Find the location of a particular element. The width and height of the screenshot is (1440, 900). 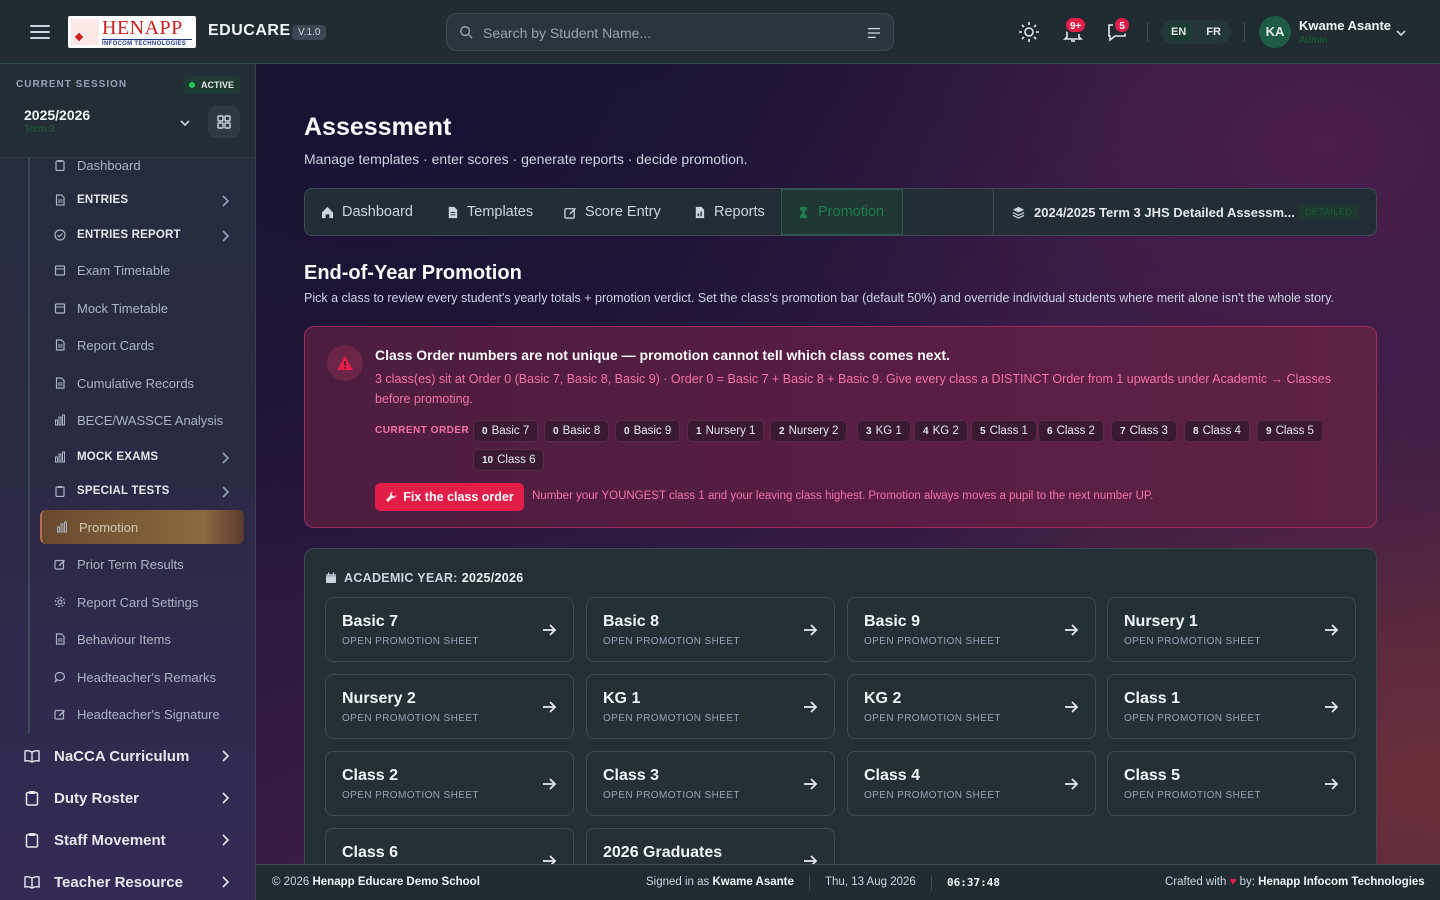

order-chip: 2 Nursery 2 is located at coordinates (809, 431).